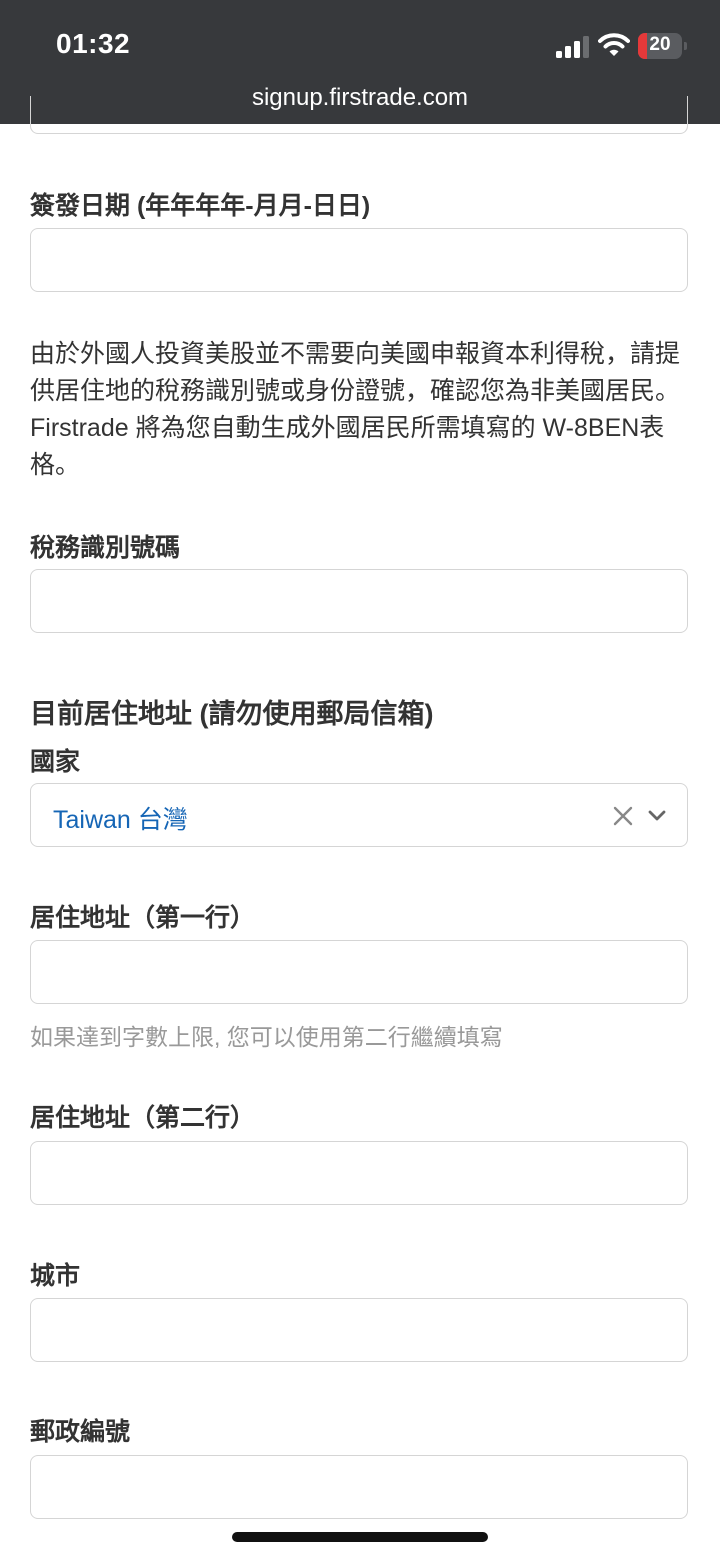  I want to click on issue-date-input, so click(359, 260).